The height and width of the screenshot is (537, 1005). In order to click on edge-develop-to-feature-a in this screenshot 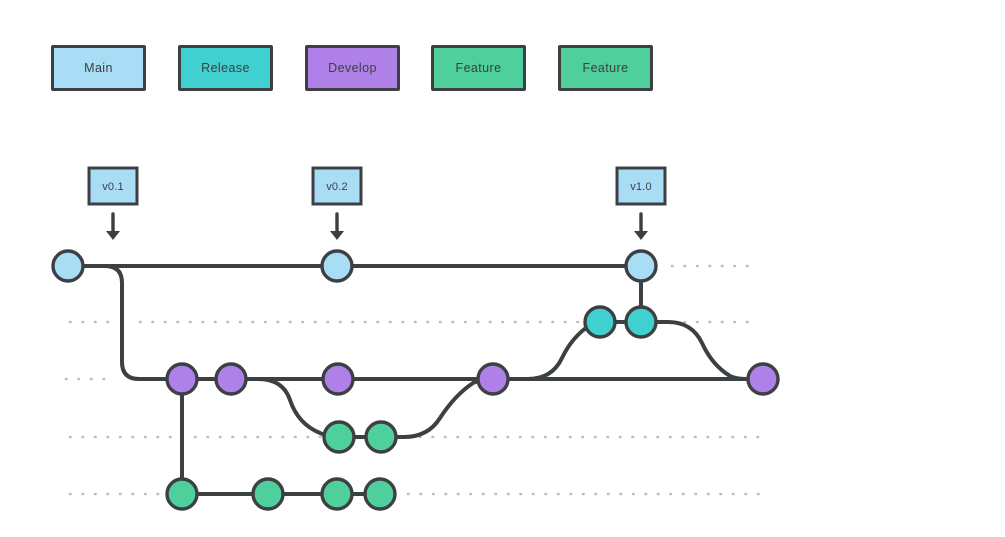, I will do `click(285, 408)`.